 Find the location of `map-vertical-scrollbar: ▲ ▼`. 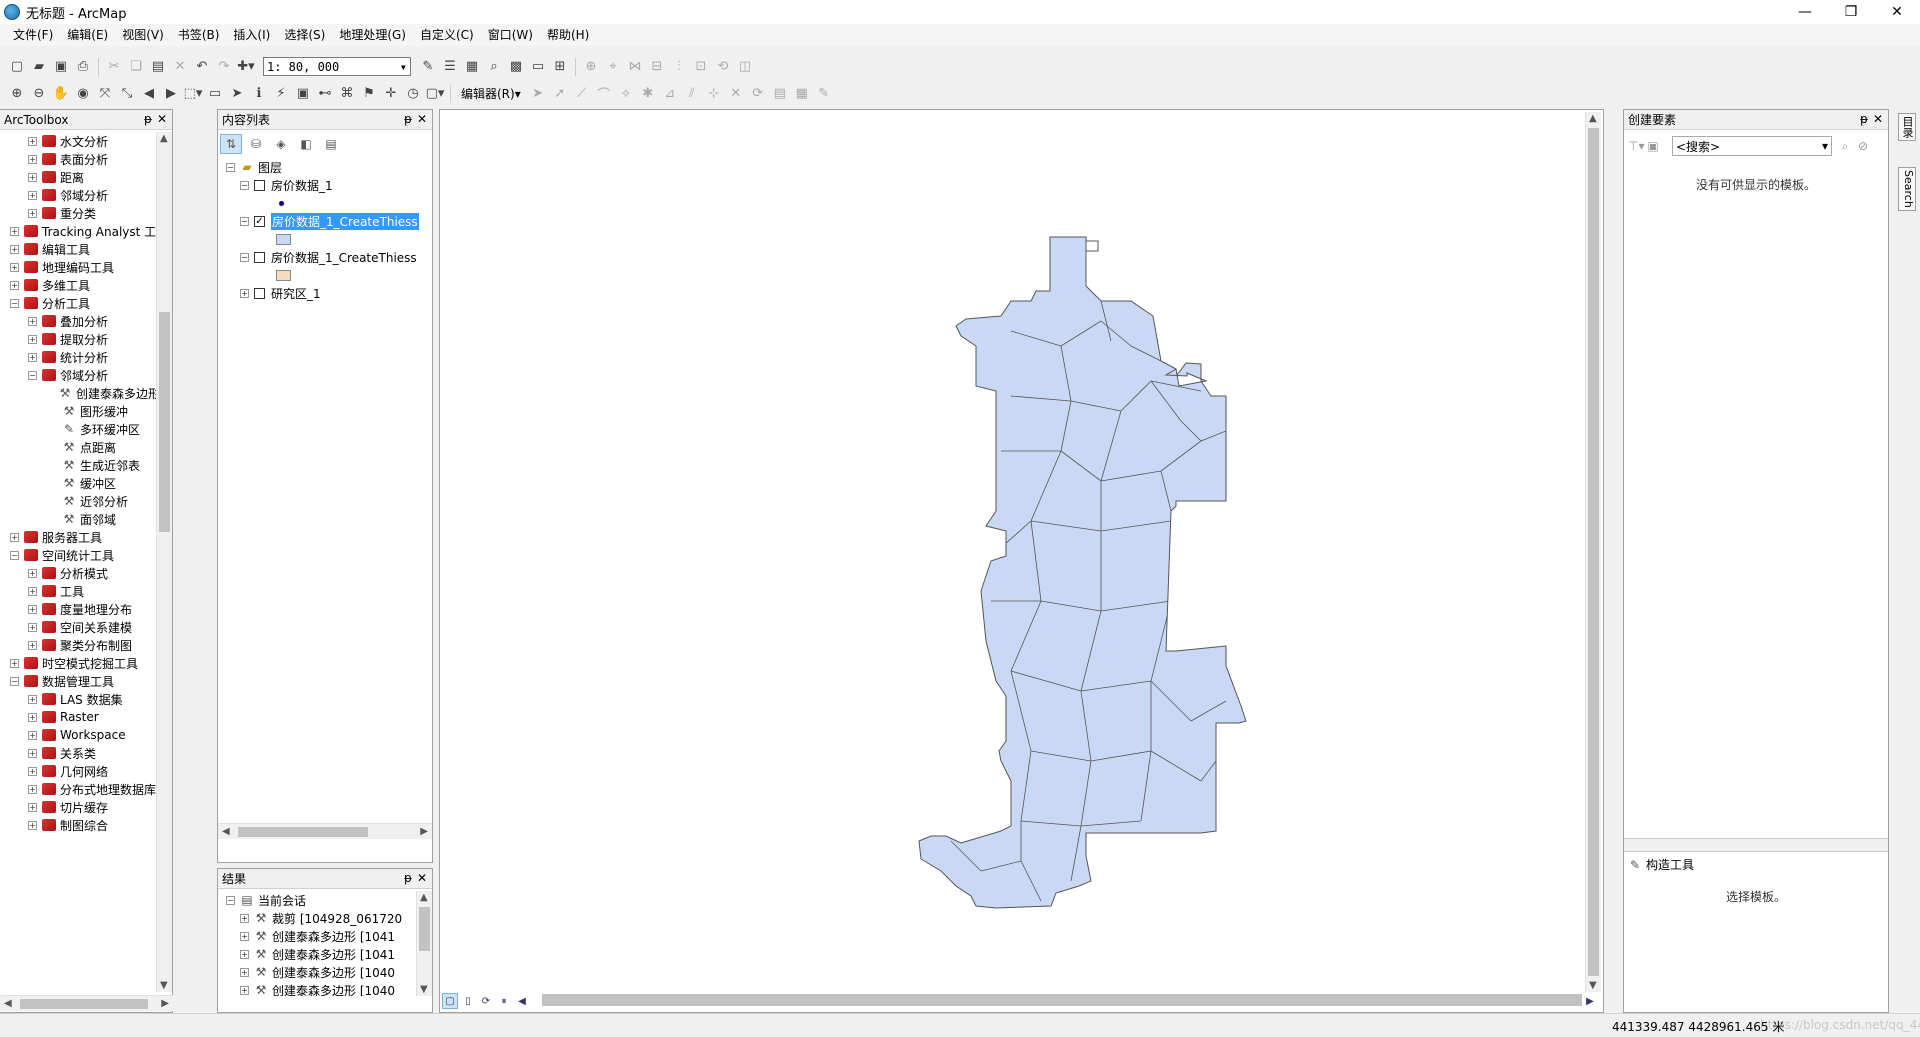

map-vertical-scrollbar: ▲ ▼ is located at coordinates (1593, 552).